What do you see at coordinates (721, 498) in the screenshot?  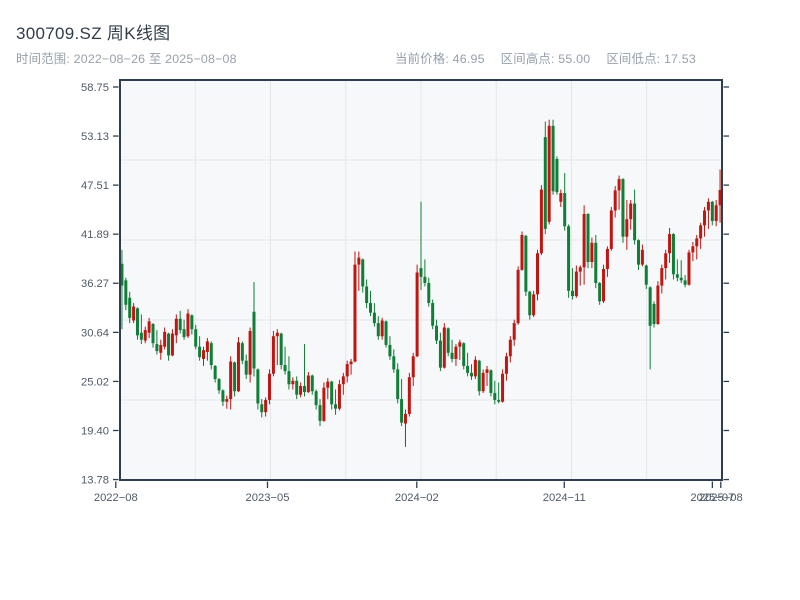 I see `x-tick-label: 2025−08` at bounding box center [721, 498].